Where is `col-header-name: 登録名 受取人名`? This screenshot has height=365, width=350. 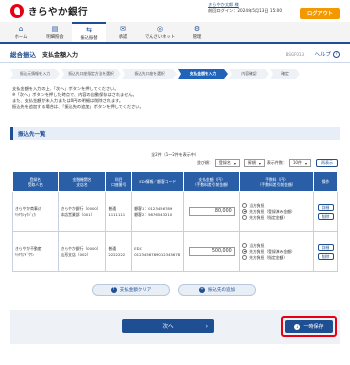
col-header-name: 登録名 受取人名 is located at coordinates (35, 181).